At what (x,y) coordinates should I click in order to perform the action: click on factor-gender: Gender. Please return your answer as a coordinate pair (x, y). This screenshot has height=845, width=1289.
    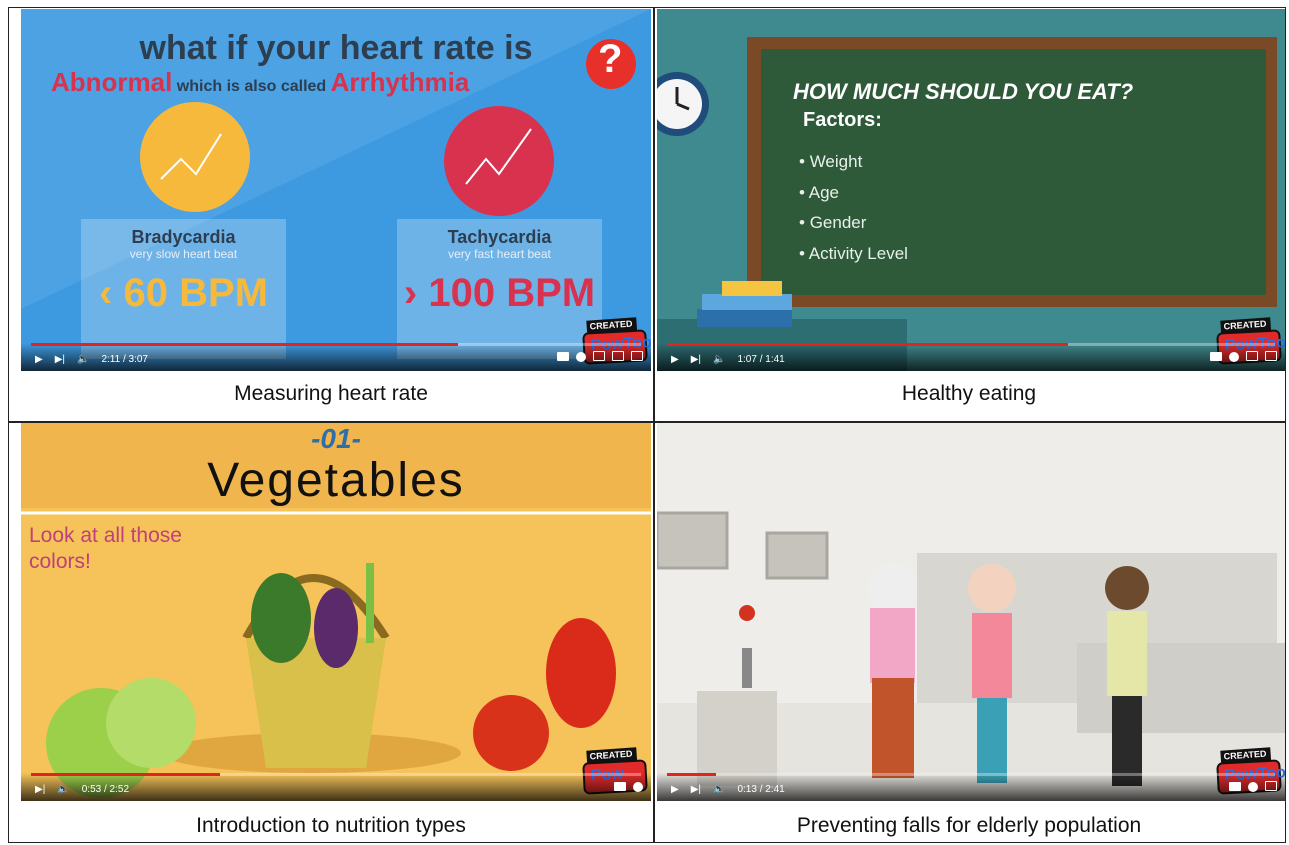
    Looking at the image, I should click on (838, 222).